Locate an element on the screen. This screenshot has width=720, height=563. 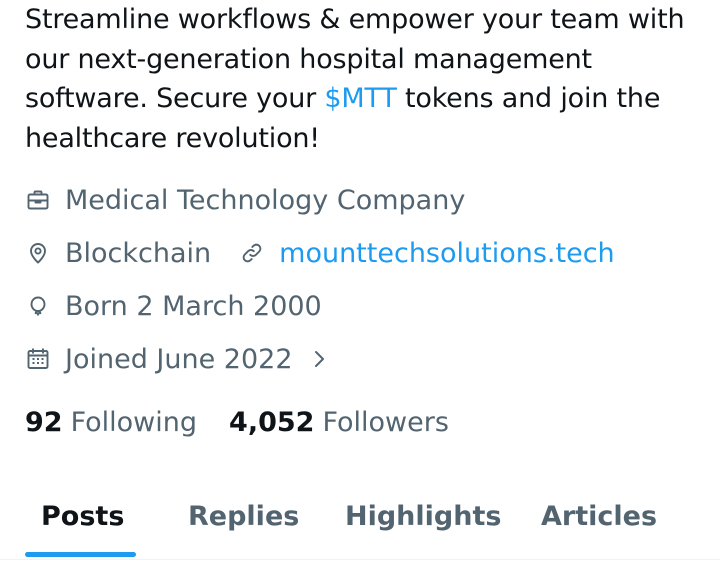
following-stat: 92 Following is located at coordinates (111, 422).